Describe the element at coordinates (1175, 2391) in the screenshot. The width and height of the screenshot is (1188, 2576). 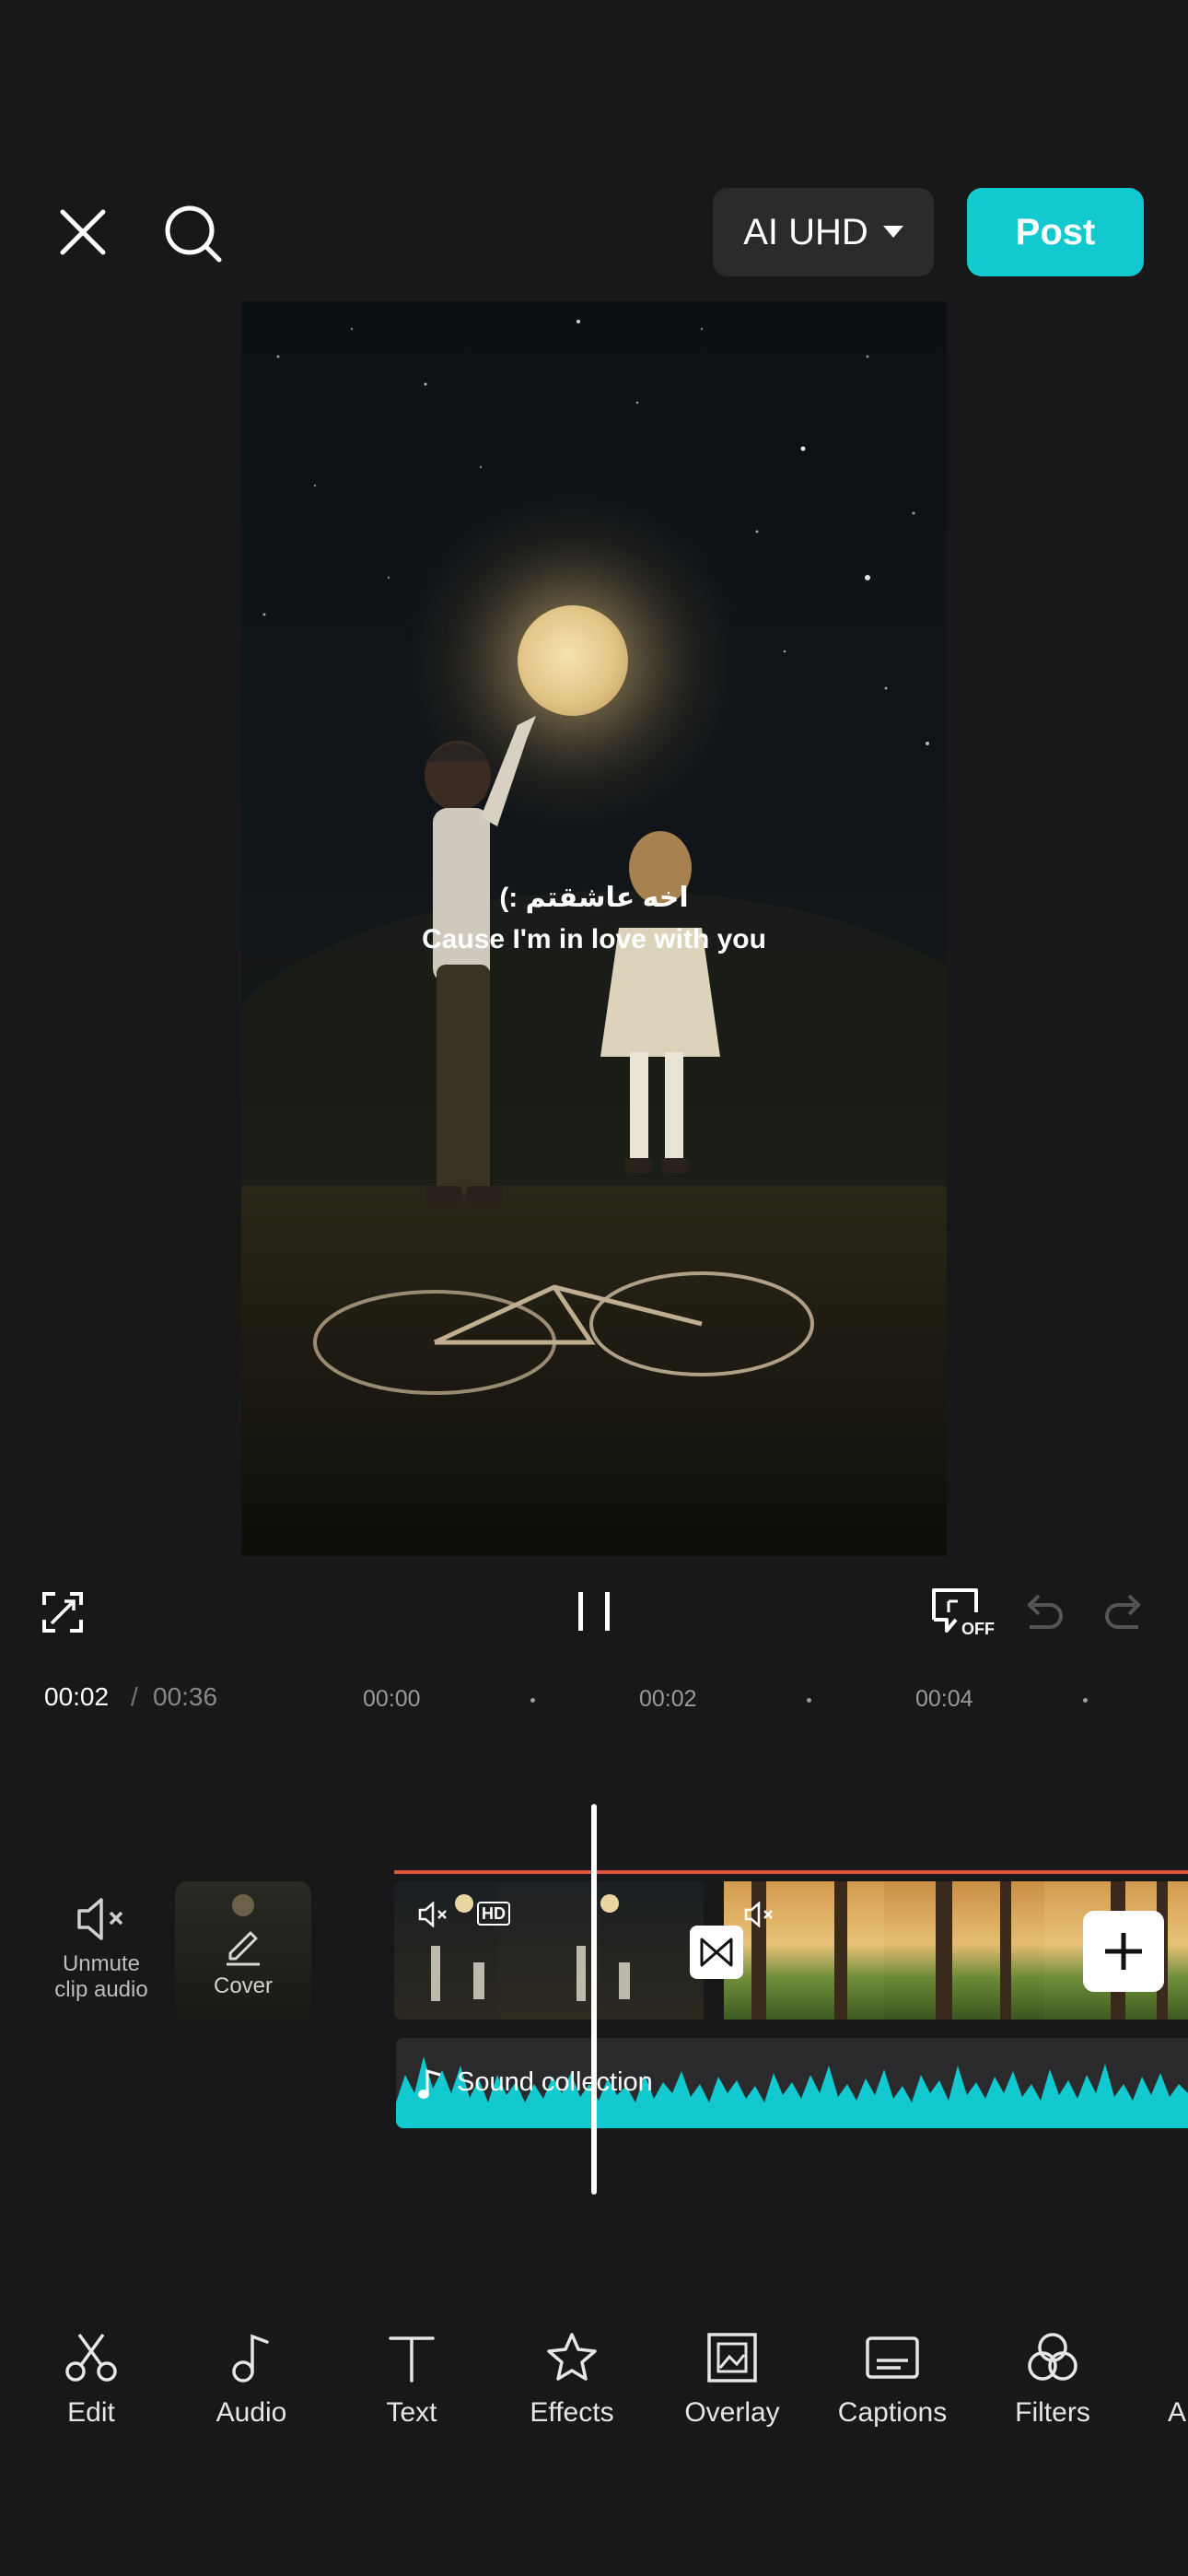
I see `tool-more: A` at that location.